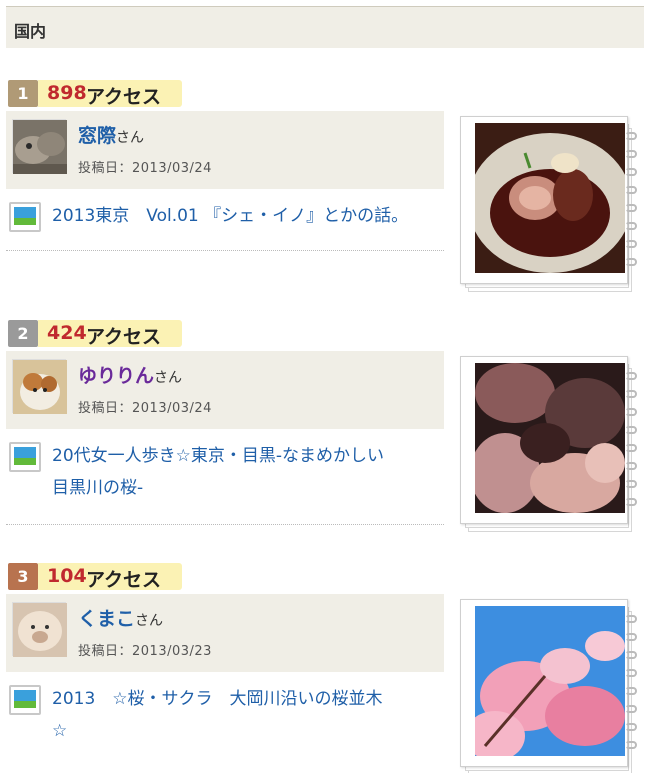 This screenshot has height=773, width=650. Describe the element at coordinates (130, 374) in the screenshot. I see `user-name-link: ゆりりんさん` at that location.